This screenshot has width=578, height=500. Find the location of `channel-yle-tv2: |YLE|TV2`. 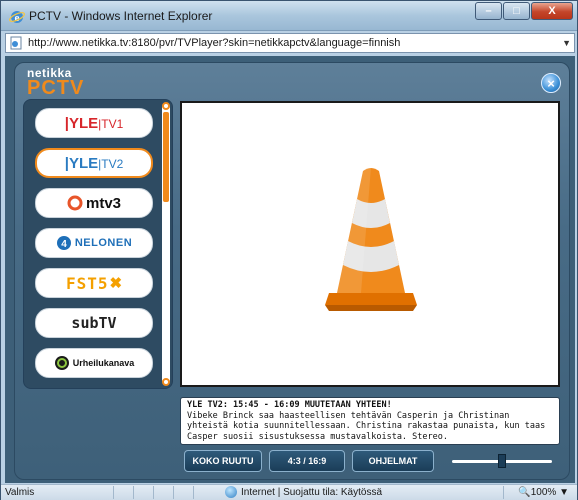

channel-yle-tv2: |YLE|TV2 is located at coordinates (94, 163).